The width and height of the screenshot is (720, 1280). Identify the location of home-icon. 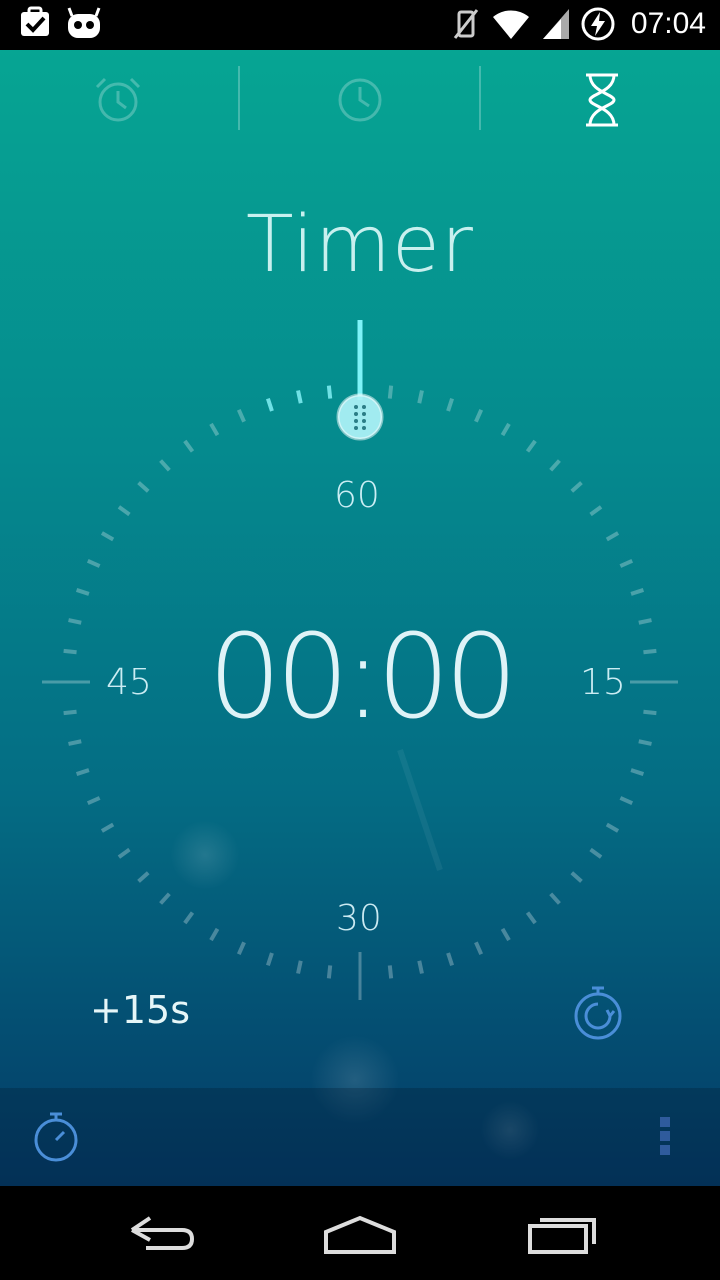
(360, 1234).